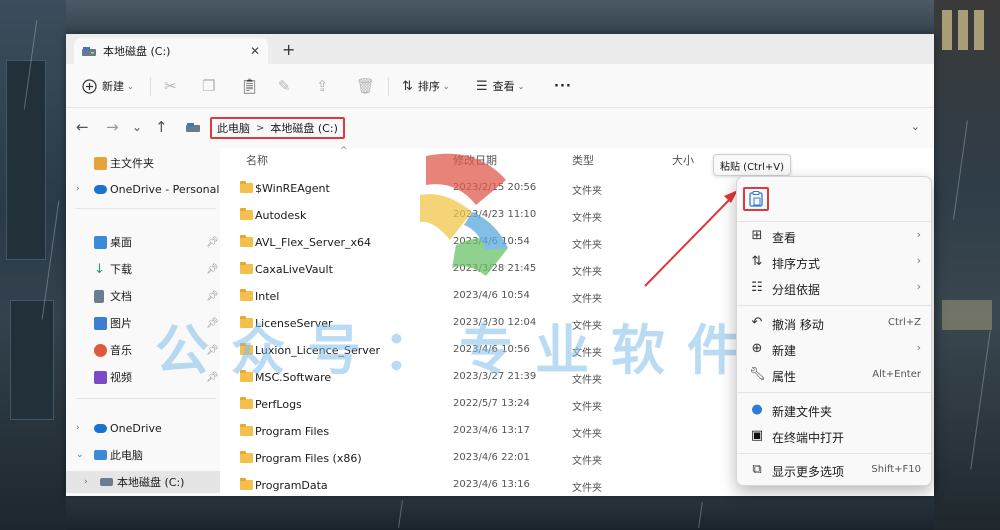 The image size is (1000, 530). I want to click on paste-button, so click(756, 199).